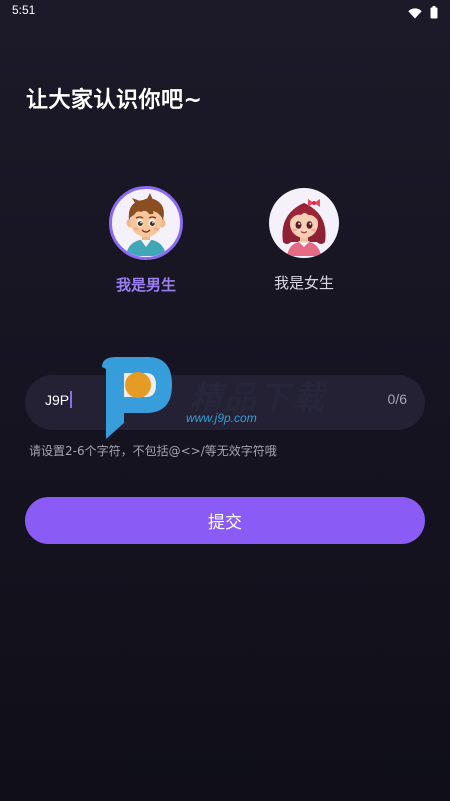  What do you see at coordinates (225, 520) in the screenshot?
I see `submit-button: 提交` at bounding box center [225, 520].